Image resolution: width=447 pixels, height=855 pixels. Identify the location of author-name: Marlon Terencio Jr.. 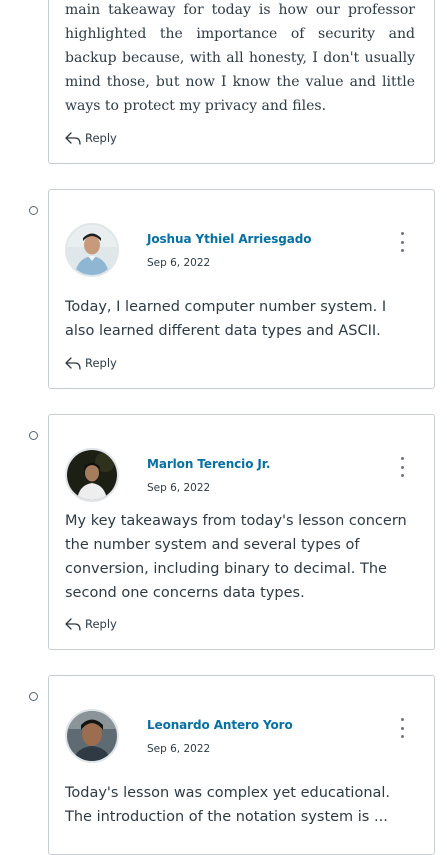
(208, 464).